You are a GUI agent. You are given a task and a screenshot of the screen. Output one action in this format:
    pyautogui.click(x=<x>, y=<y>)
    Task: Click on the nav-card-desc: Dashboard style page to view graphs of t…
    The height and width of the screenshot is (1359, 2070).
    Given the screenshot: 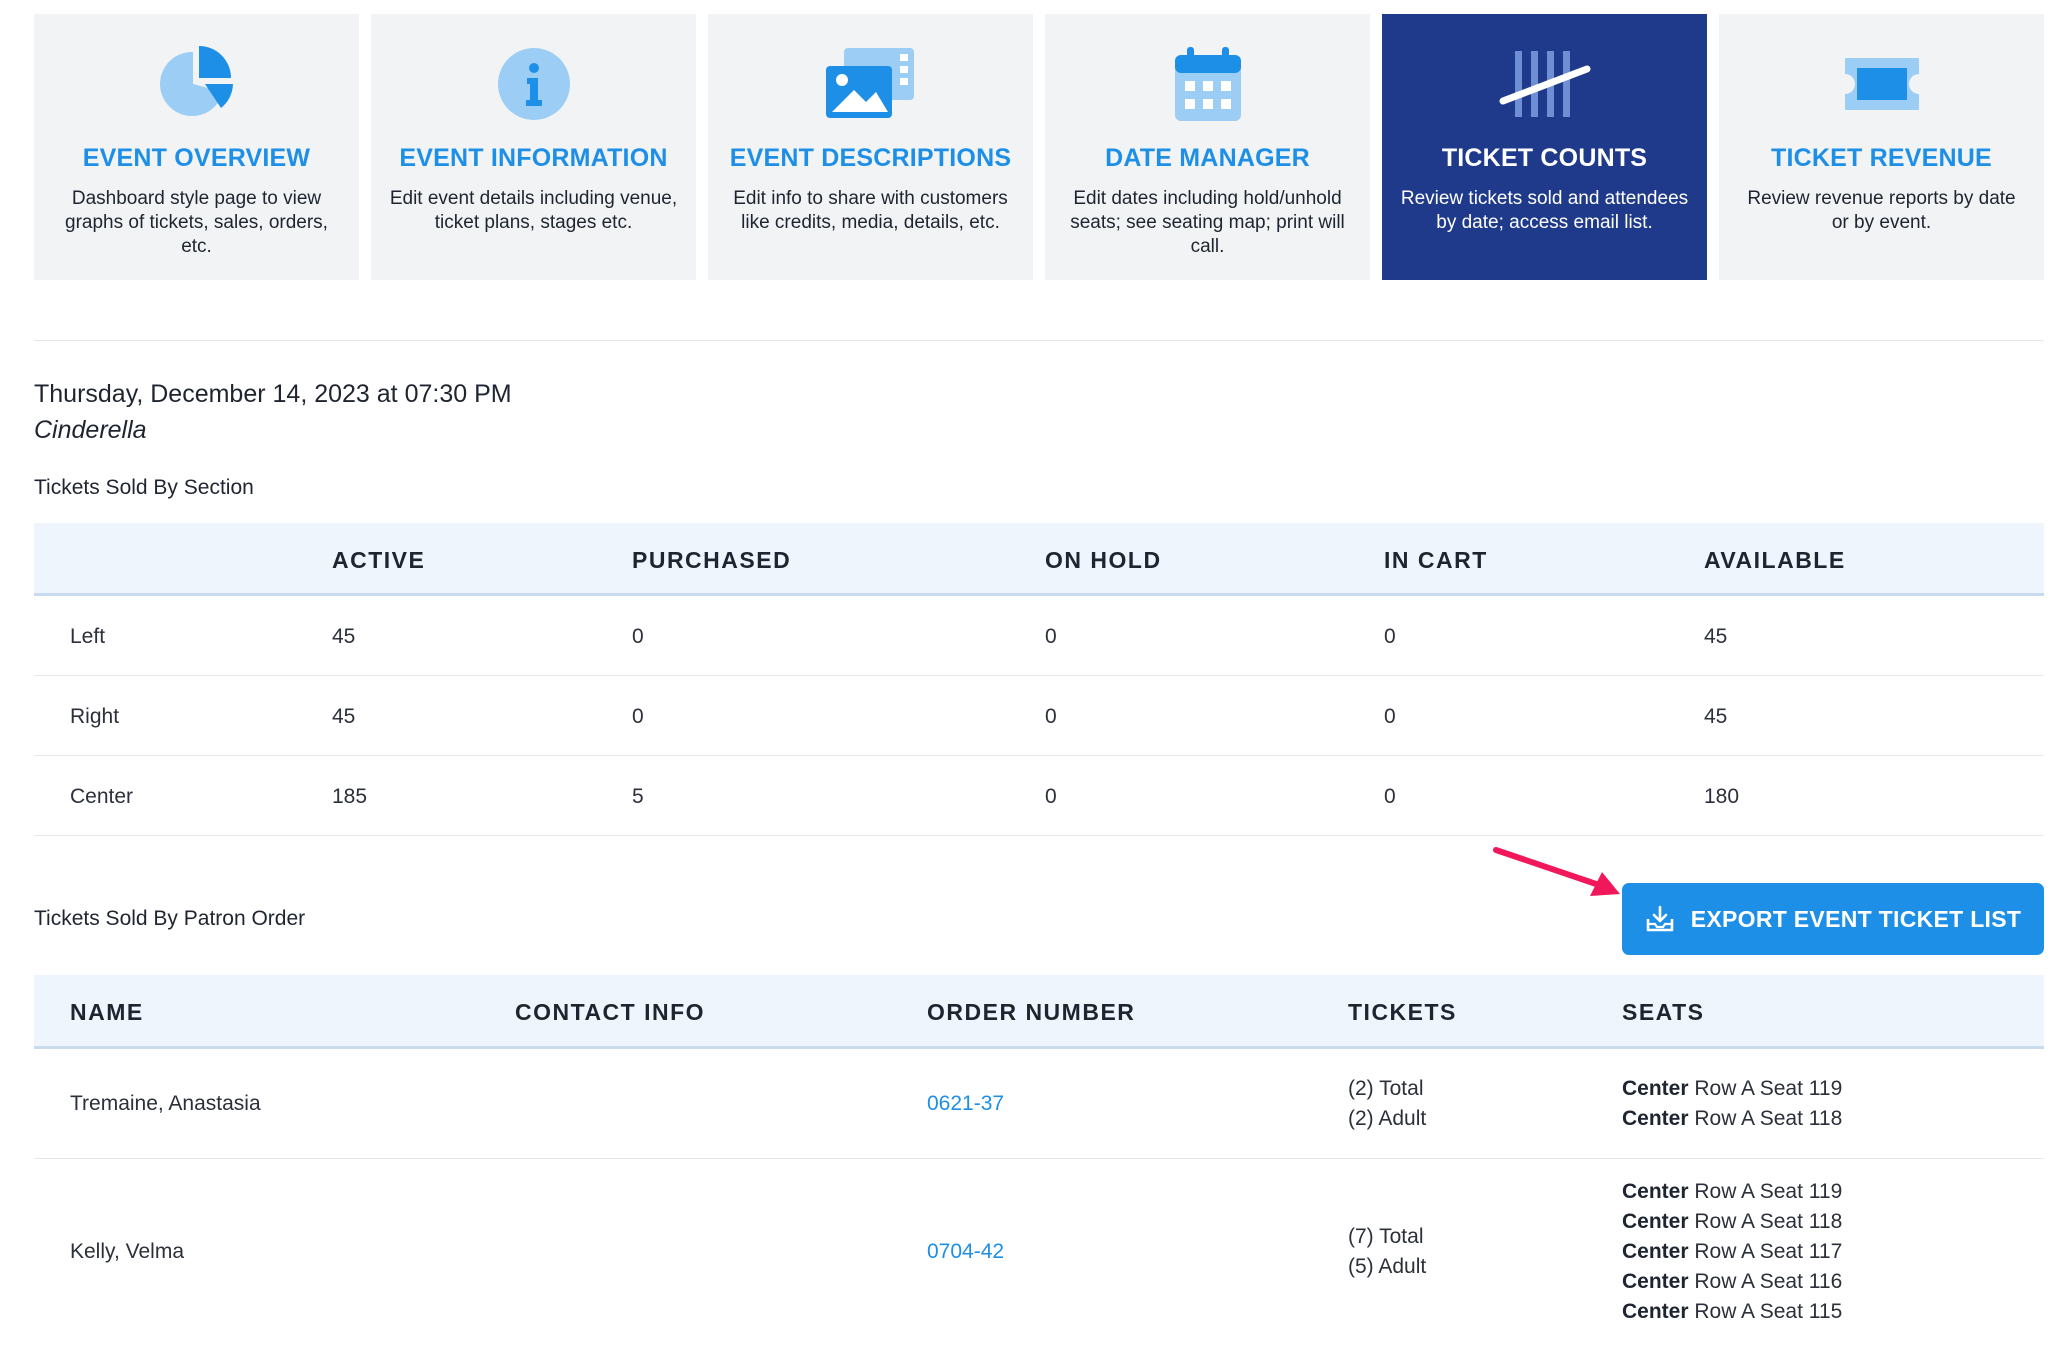 What is the action you would take?
    pyautogui.click(x=196, y=222)
    